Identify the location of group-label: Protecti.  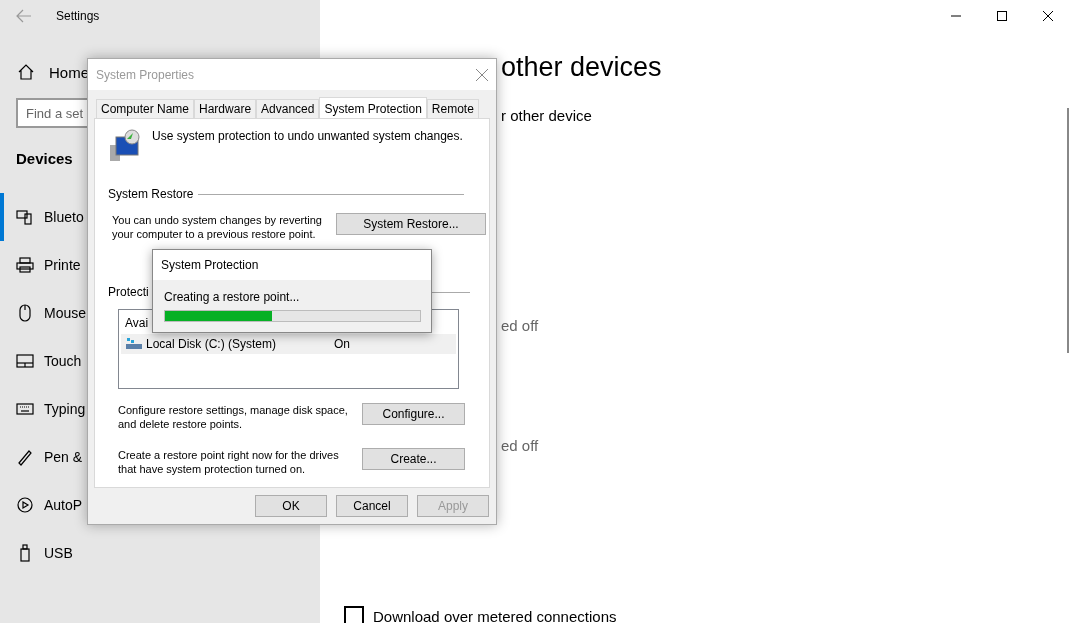
(128, 292).